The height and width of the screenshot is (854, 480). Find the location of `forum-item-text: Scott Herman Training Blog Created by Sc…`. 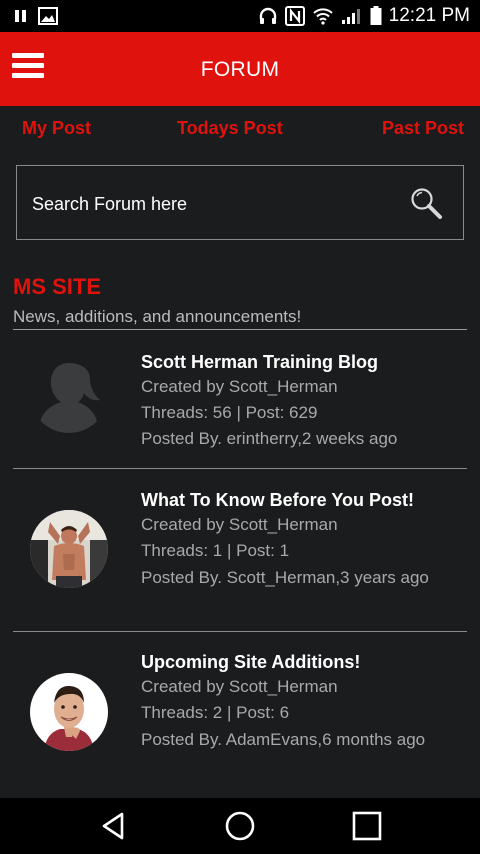

forum-item-text: Scott Herman Training Blog Created by Sc… is located at coordinates (301, 401).